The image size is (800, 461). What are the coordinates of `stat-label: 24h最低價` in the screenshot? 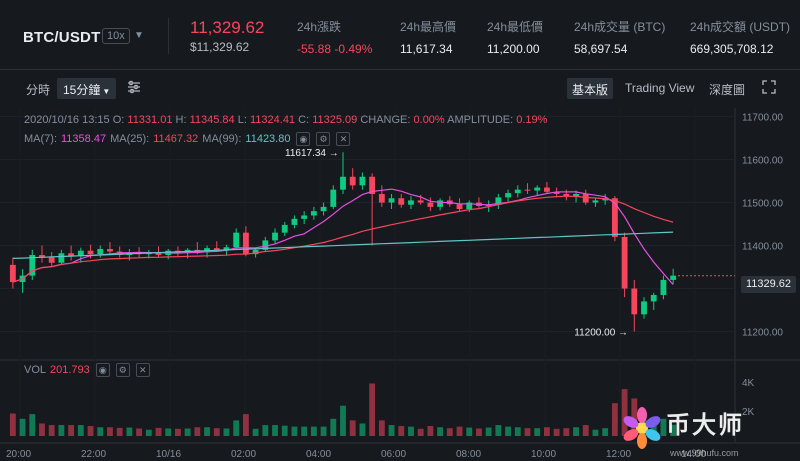 It's located at (515, 27).